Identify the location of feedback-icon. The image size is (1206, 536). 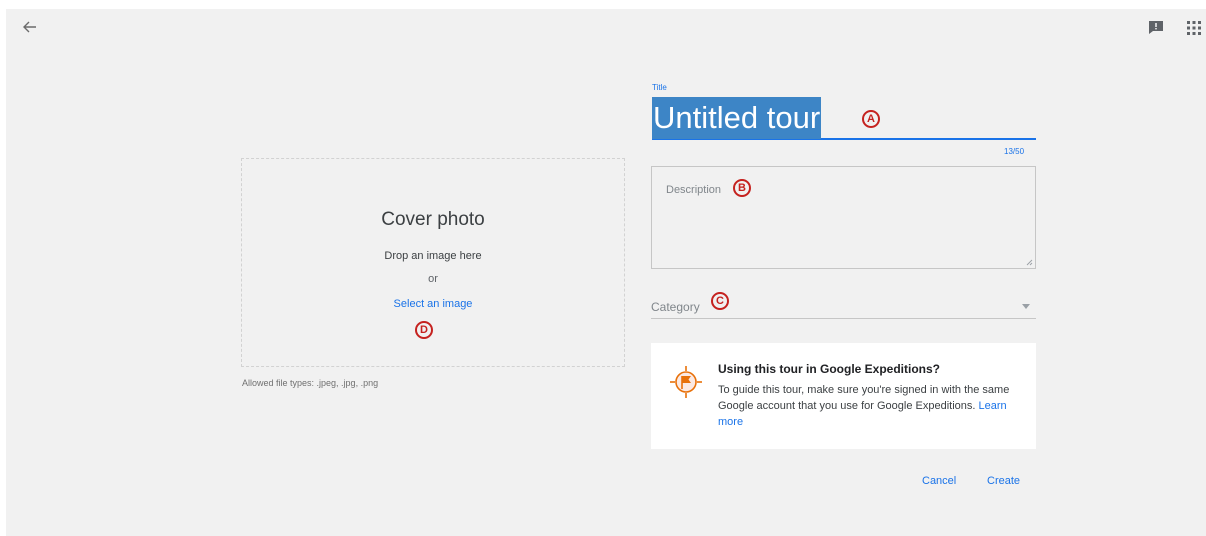
(1156, 27).